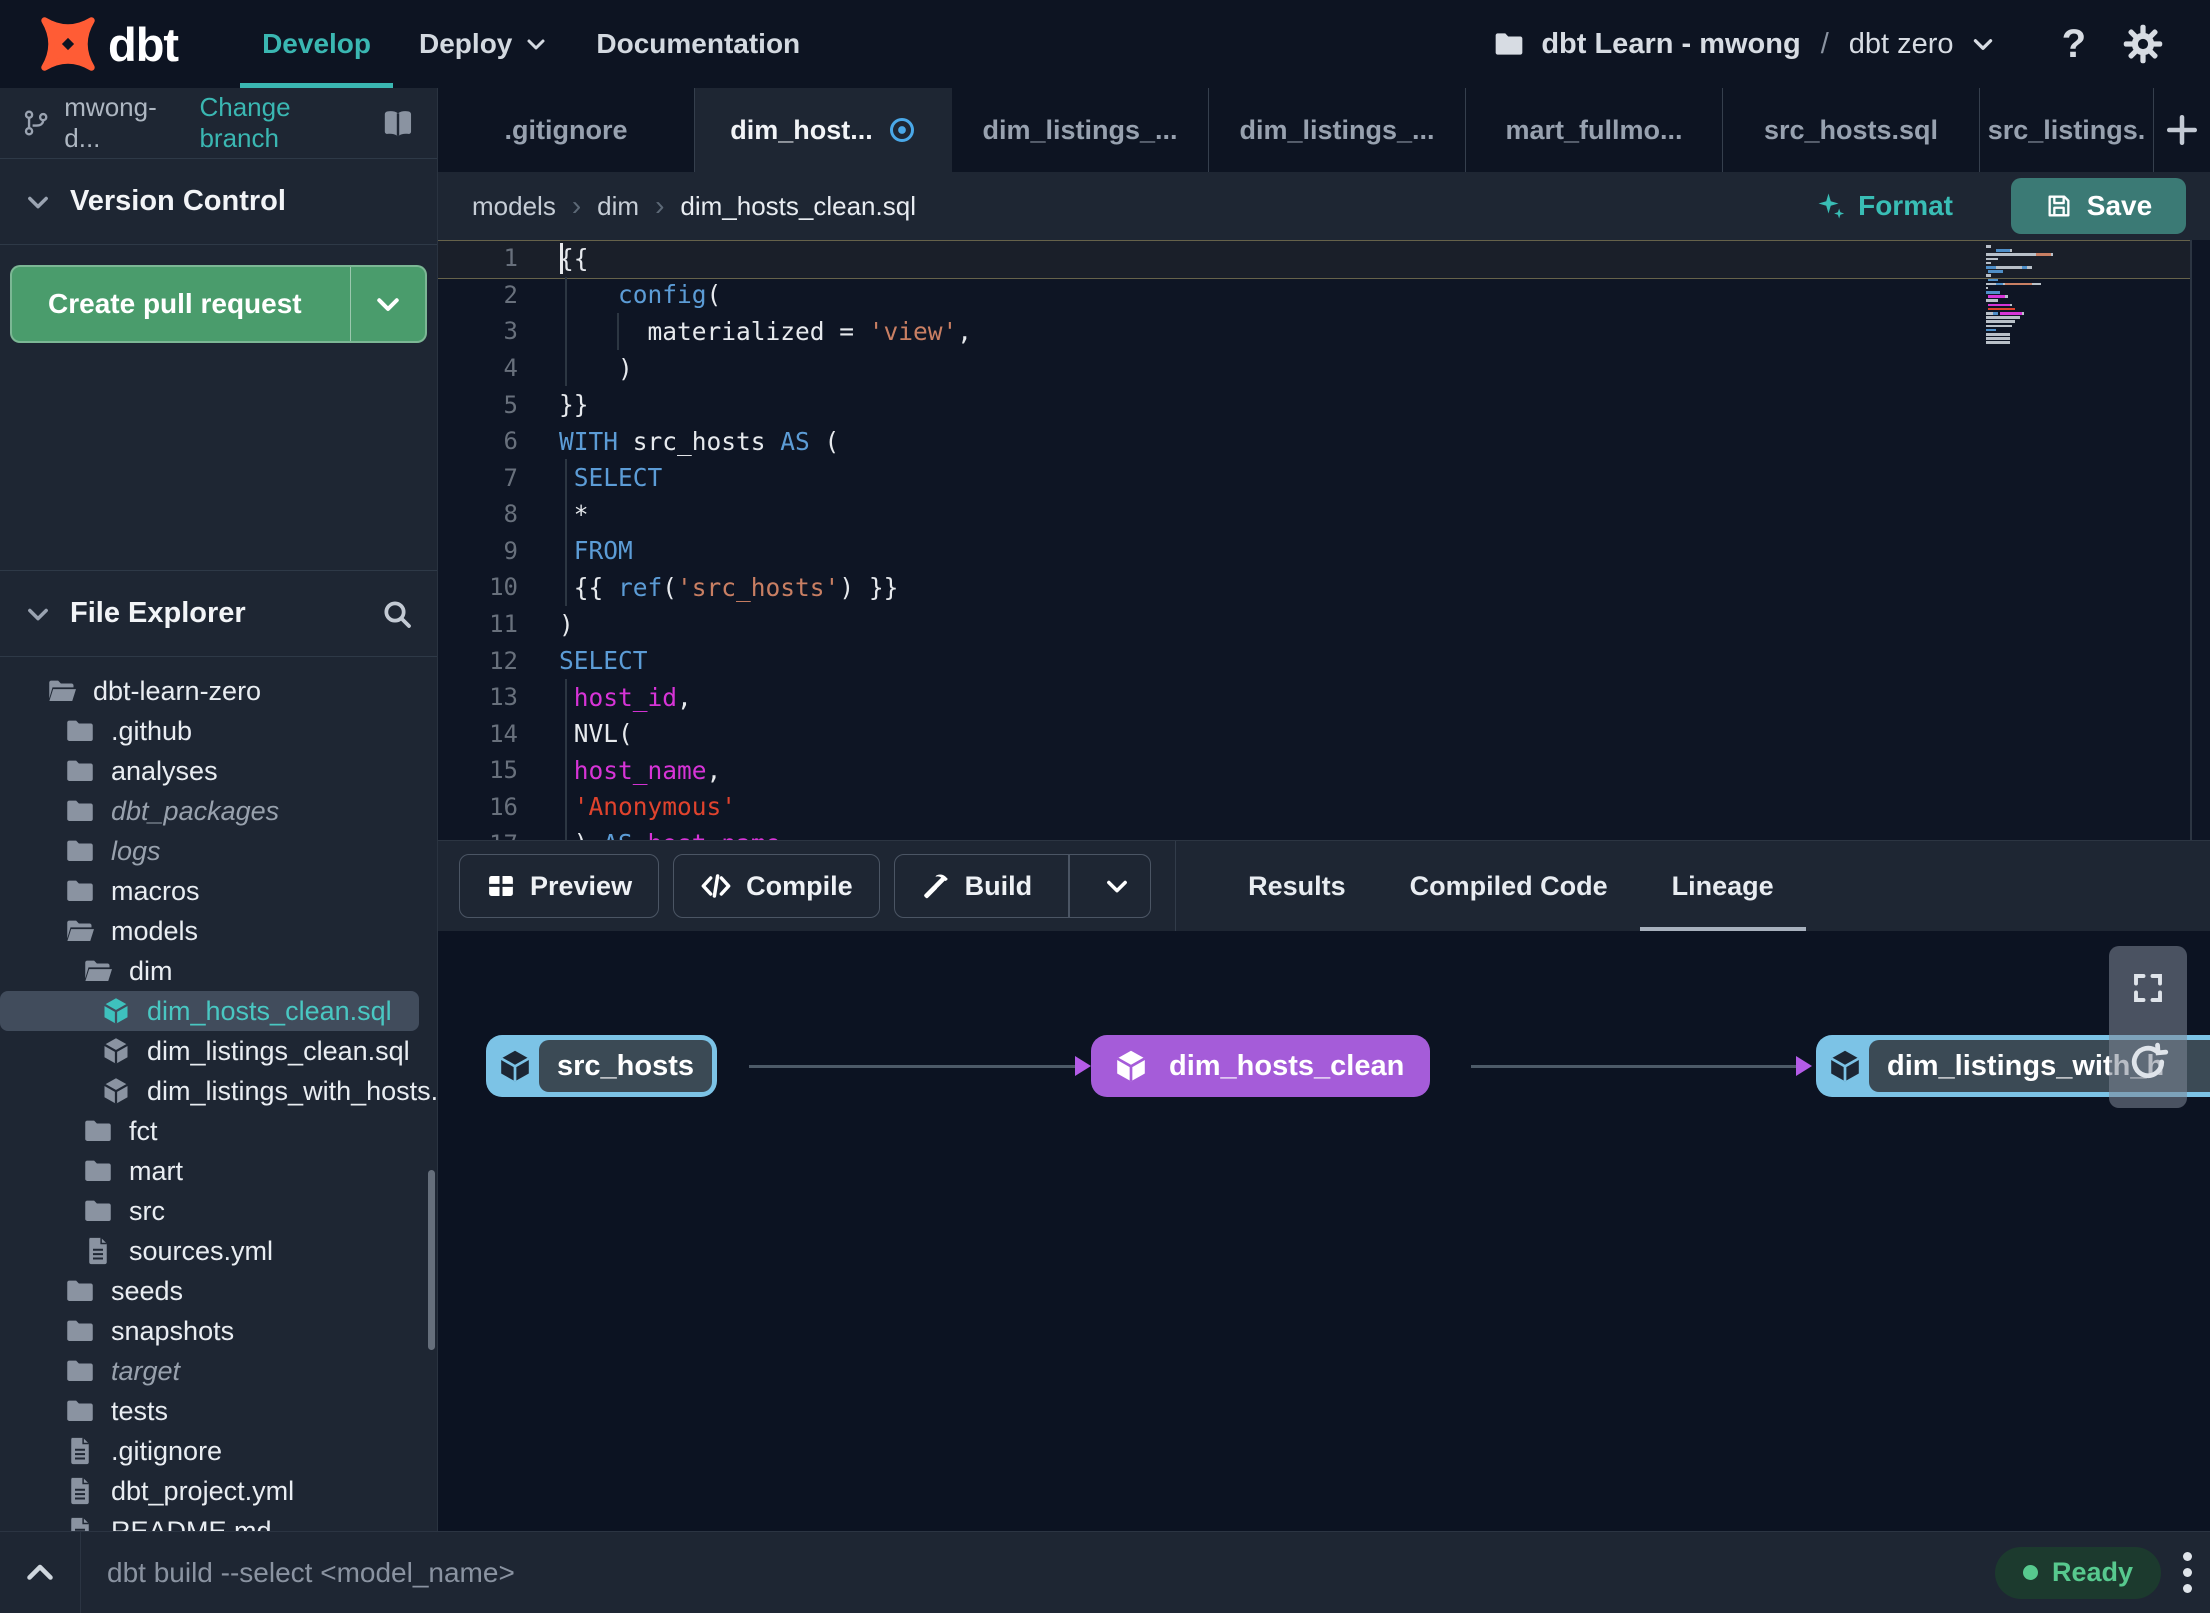 The image size is (2210, 1613). I want to click on help-icon: ?, so click(2074, 44).